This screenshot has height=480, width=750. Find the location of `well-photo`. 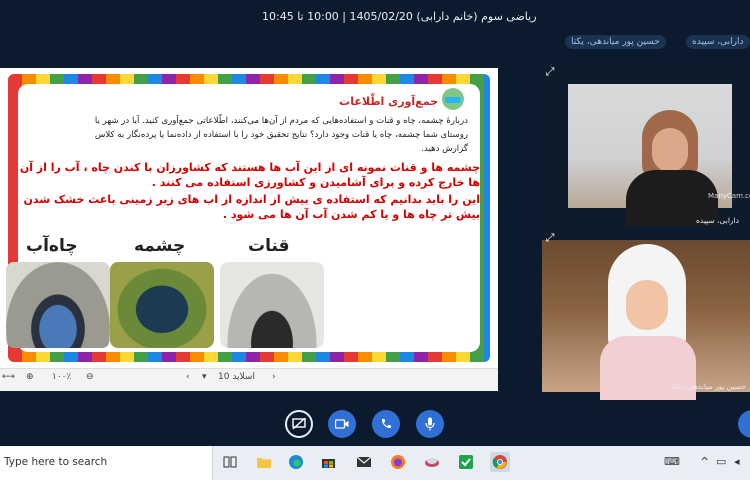

well-photo is located at coordinates (58, 305).